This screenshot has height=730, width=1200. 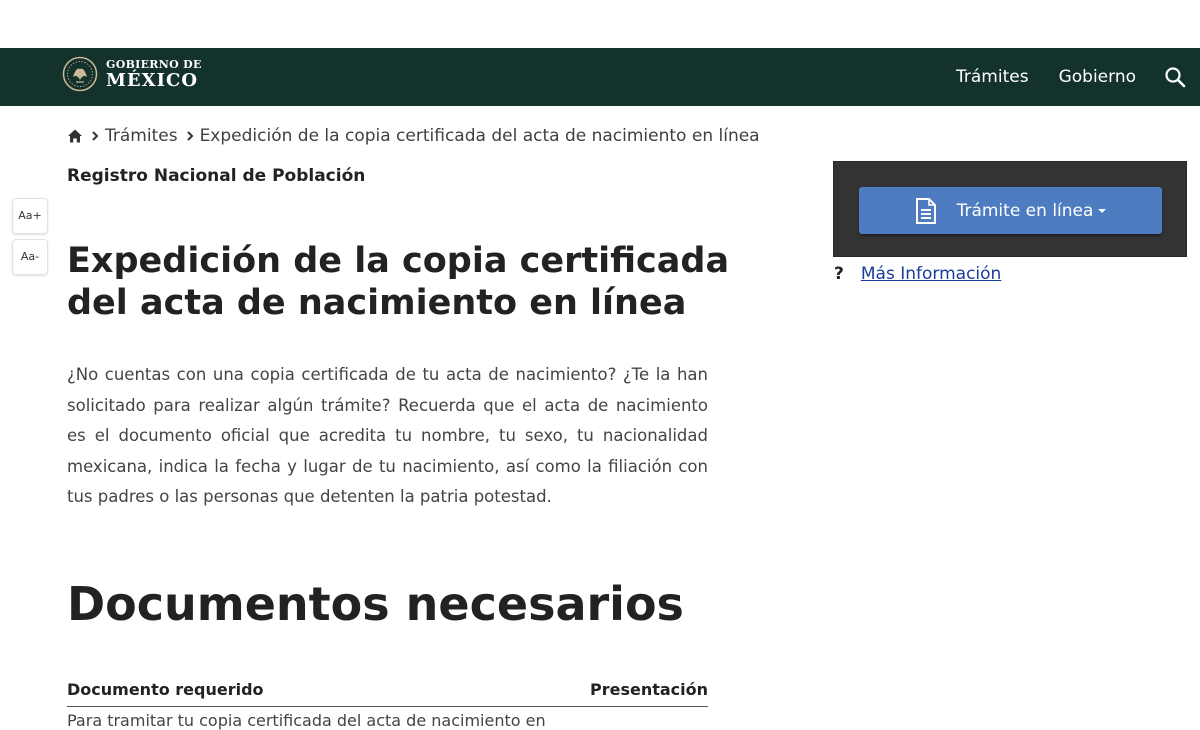 I want to click on document-icon, so click(x=925, y=210).